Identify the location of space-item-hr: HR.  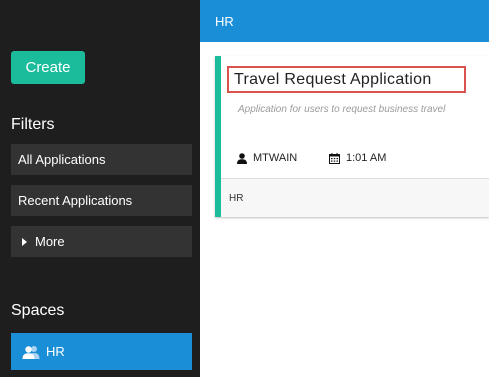
(101, 351).